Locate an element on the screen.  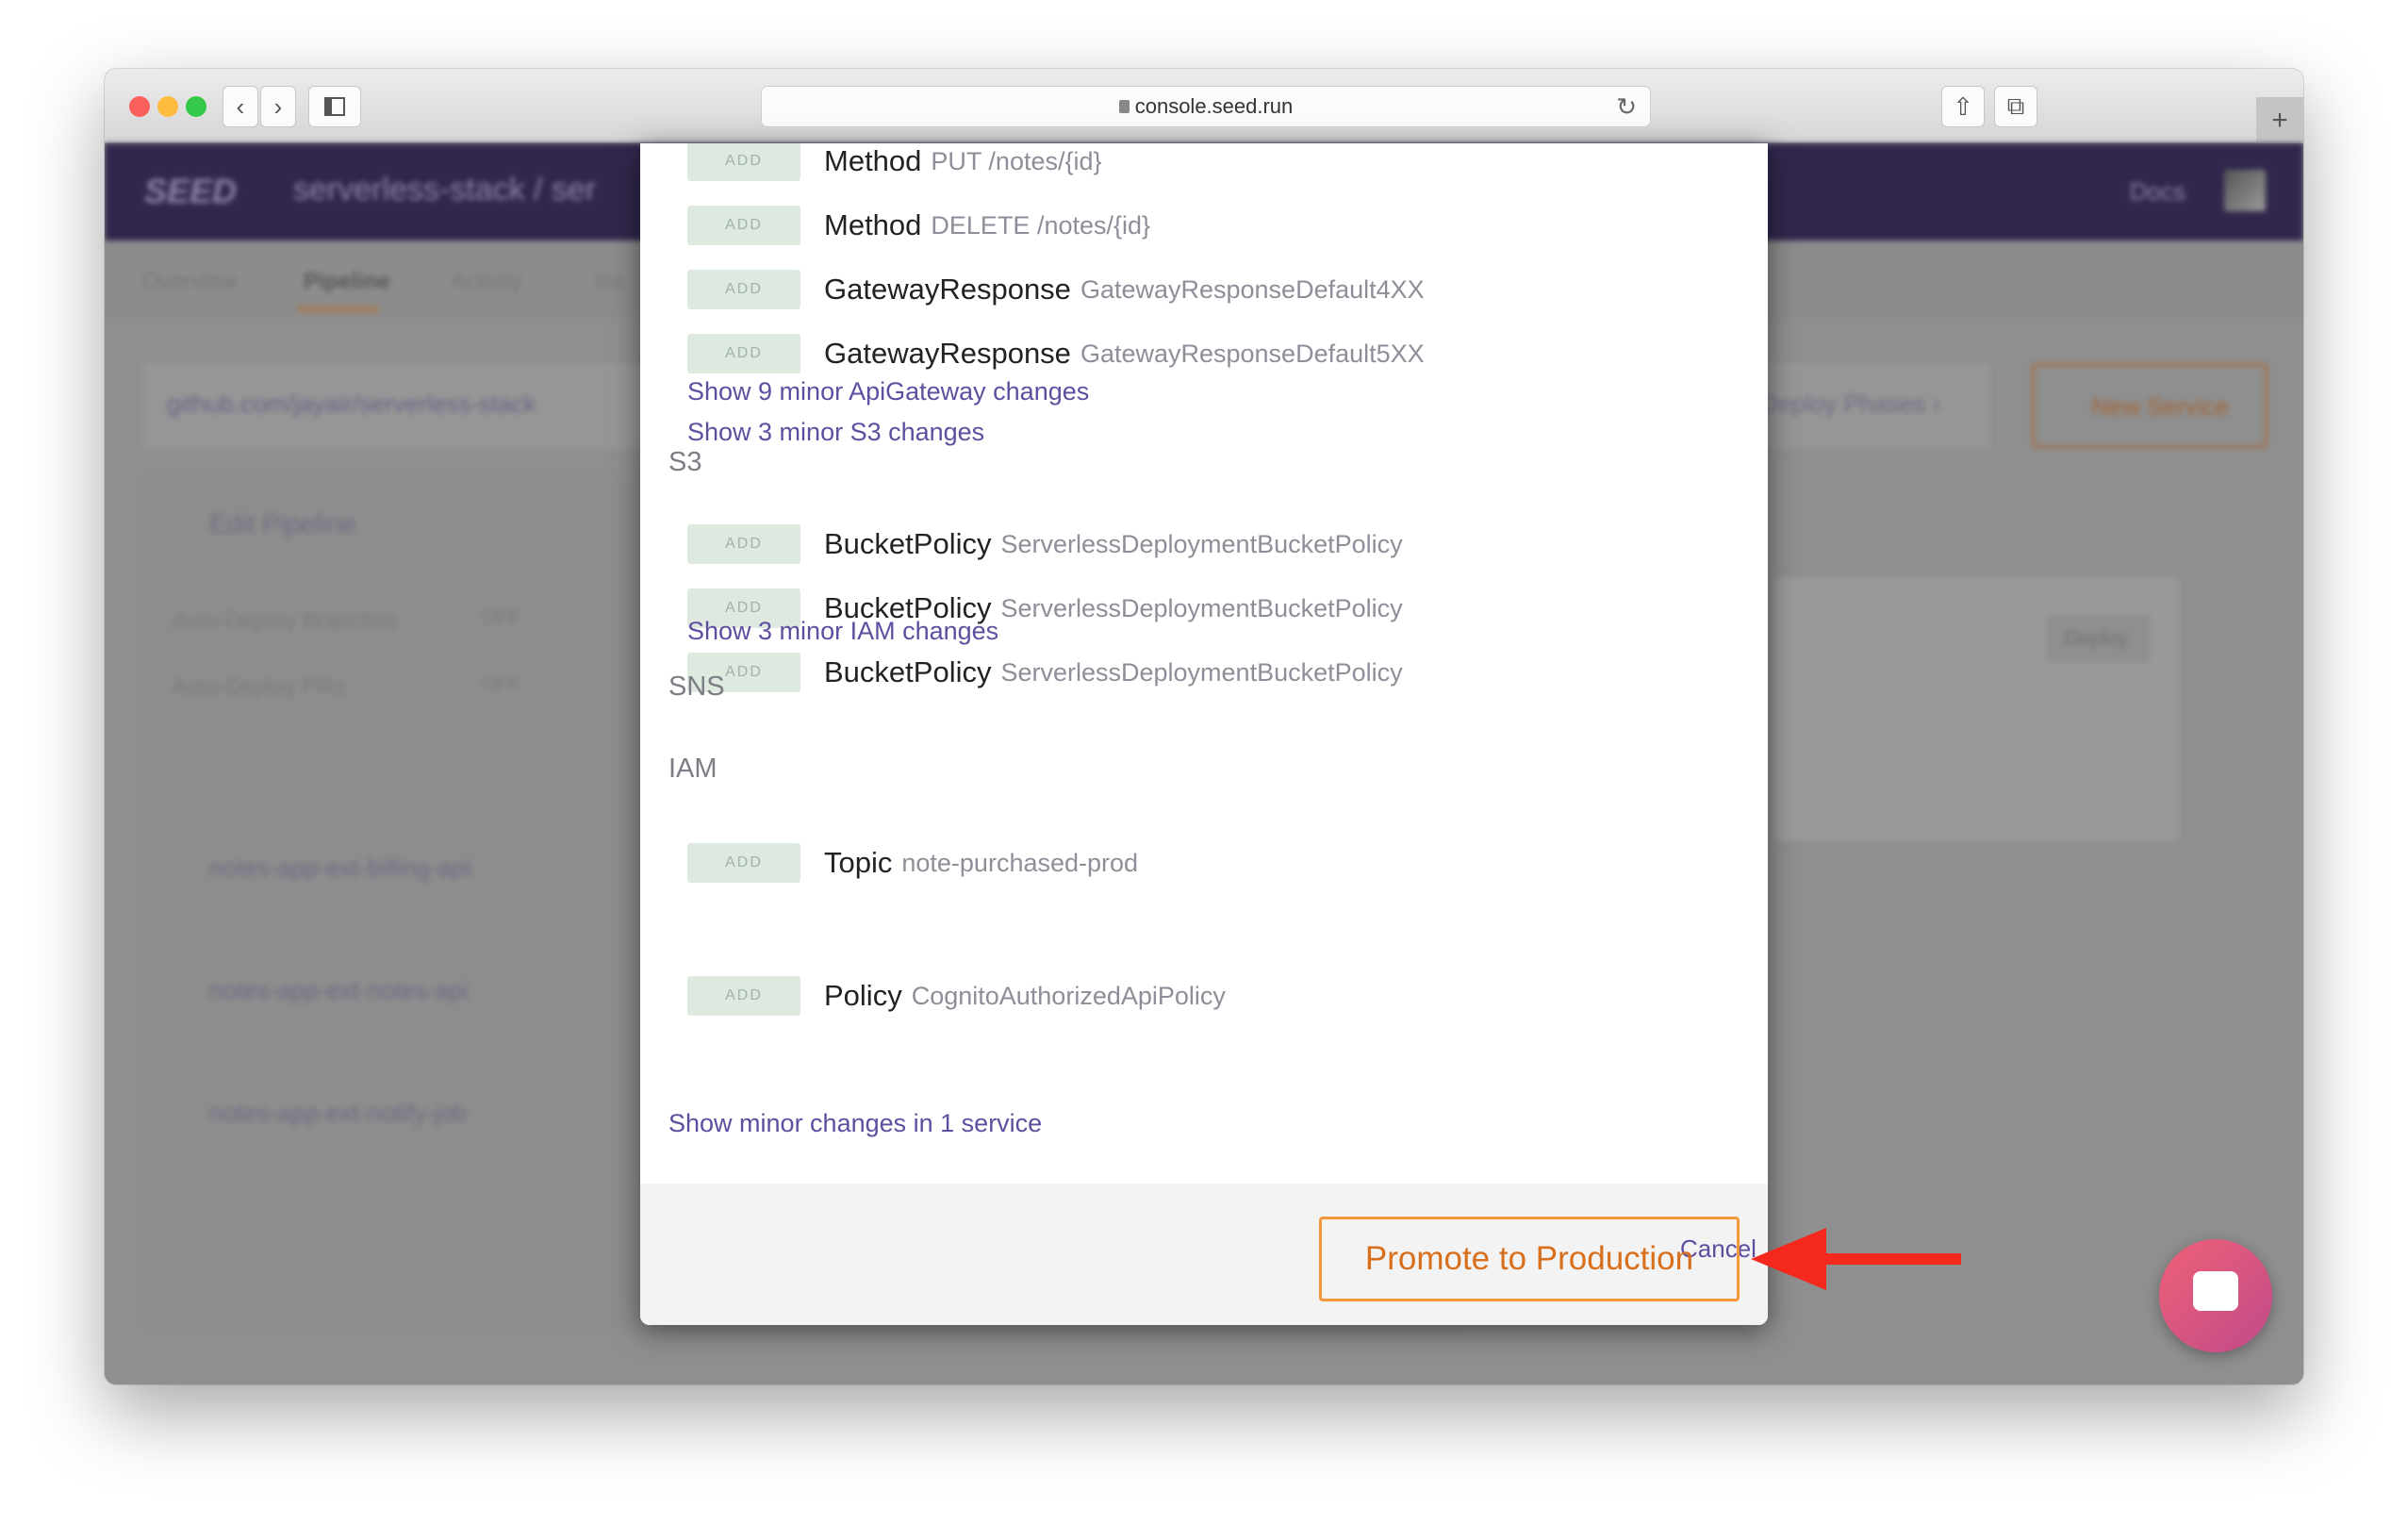
docs-link: Docs is located at coordinates (2157, 192).